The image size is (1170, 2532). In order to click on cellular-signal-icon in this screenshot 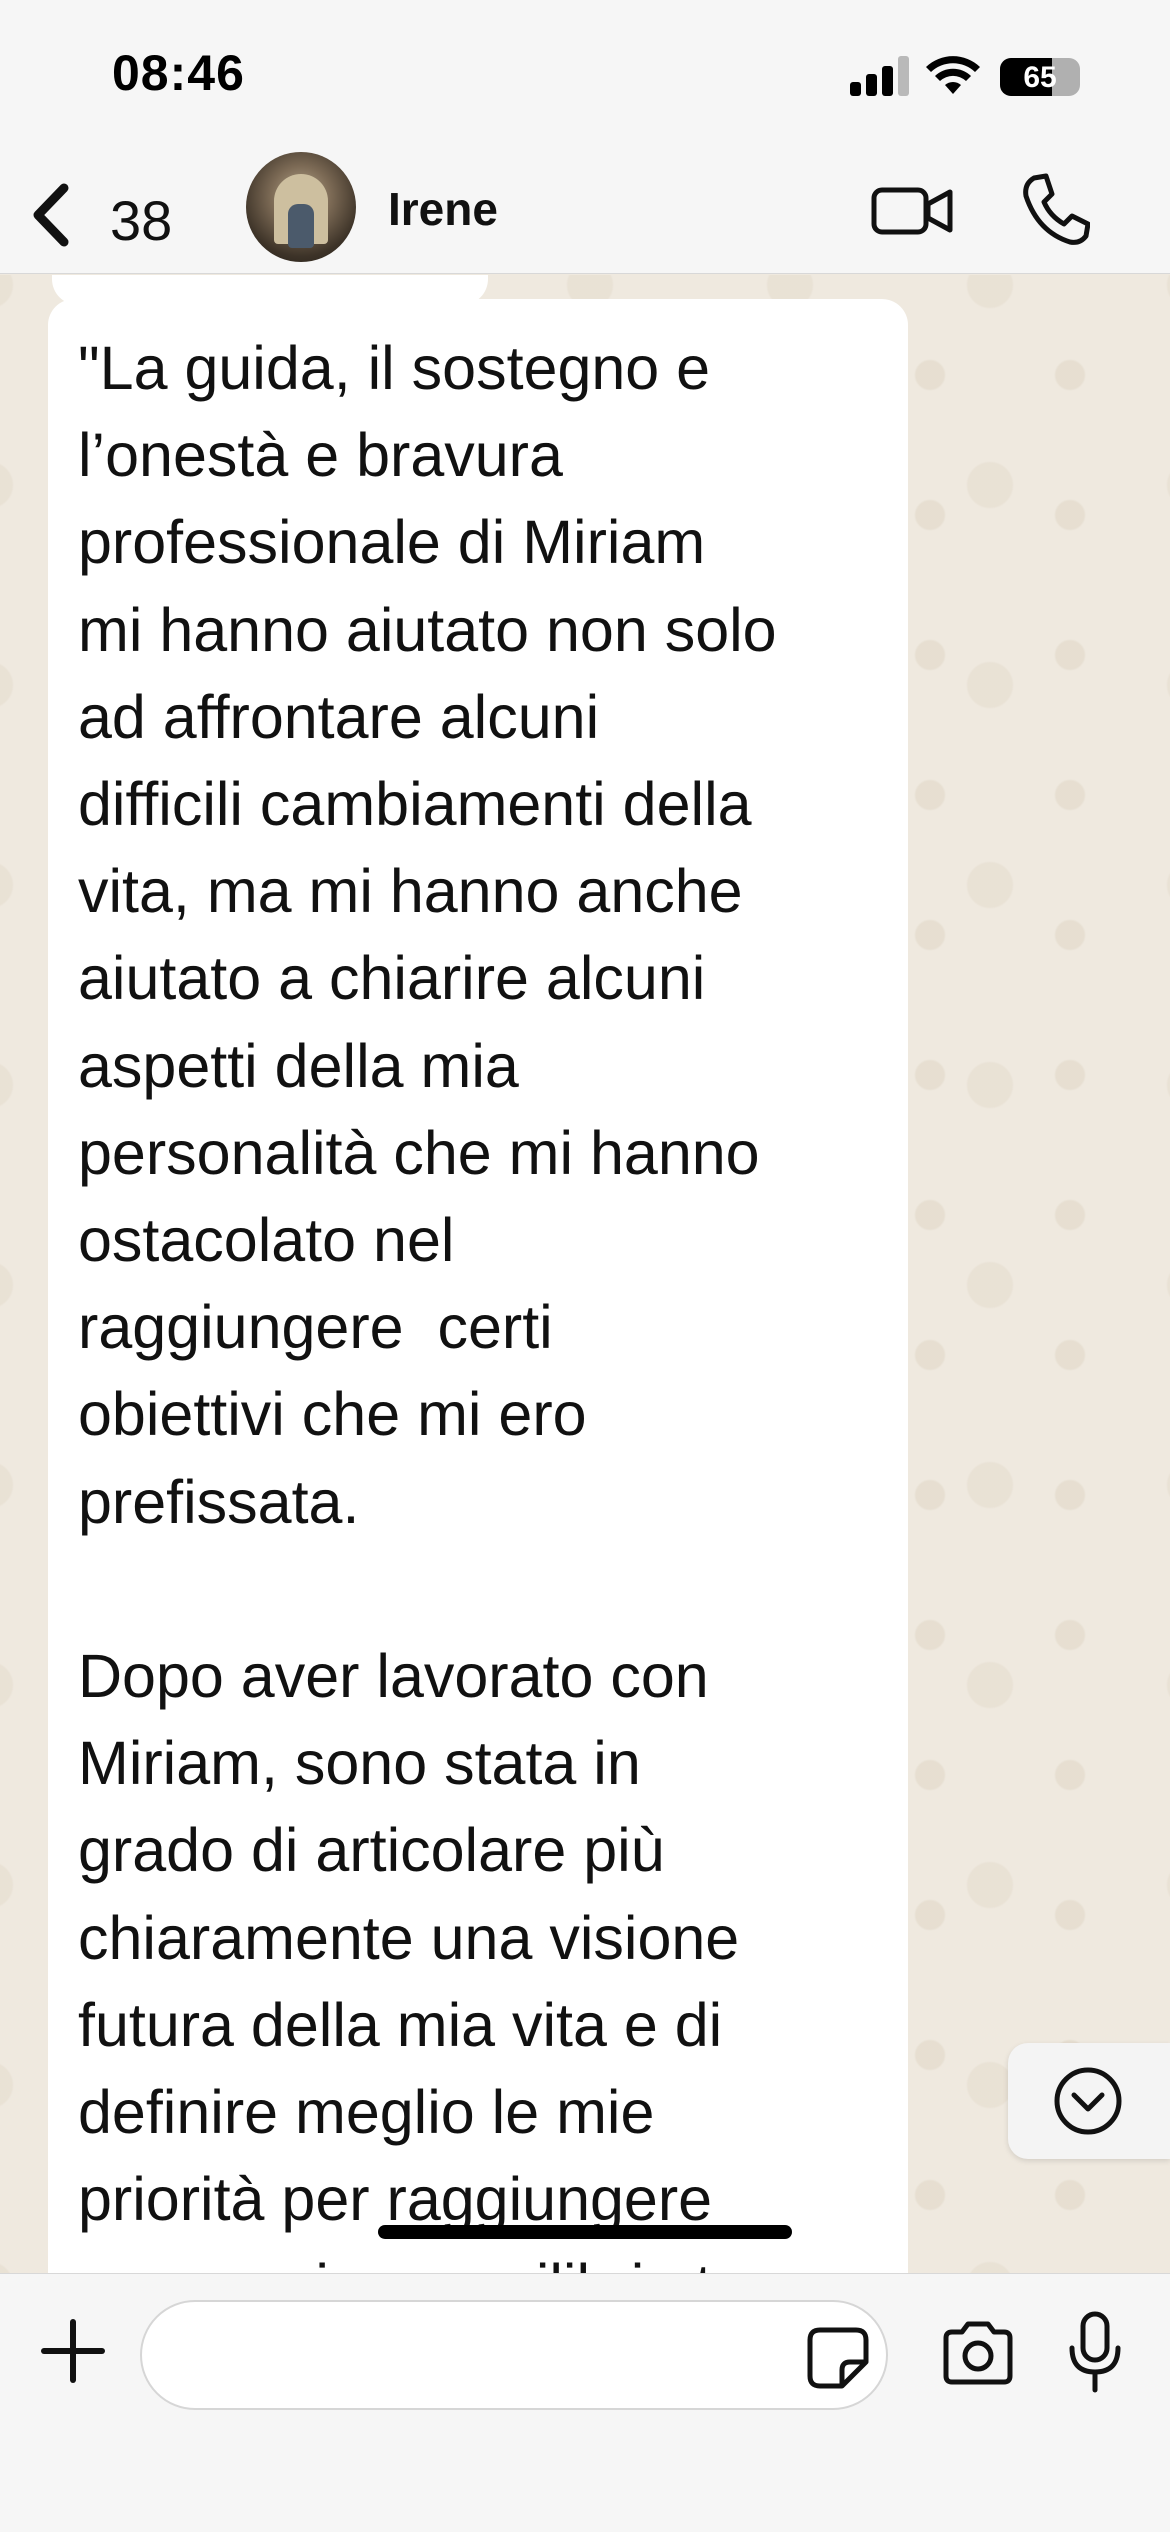, I will do `click(880, 76)`.